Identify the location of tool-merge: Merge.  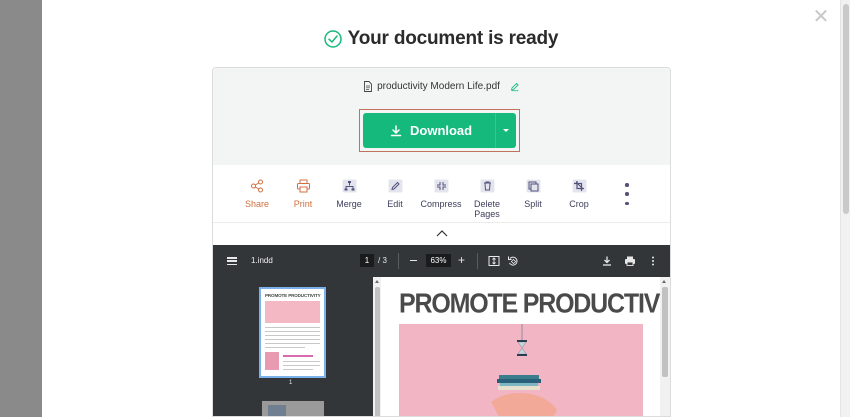
(349, 192).